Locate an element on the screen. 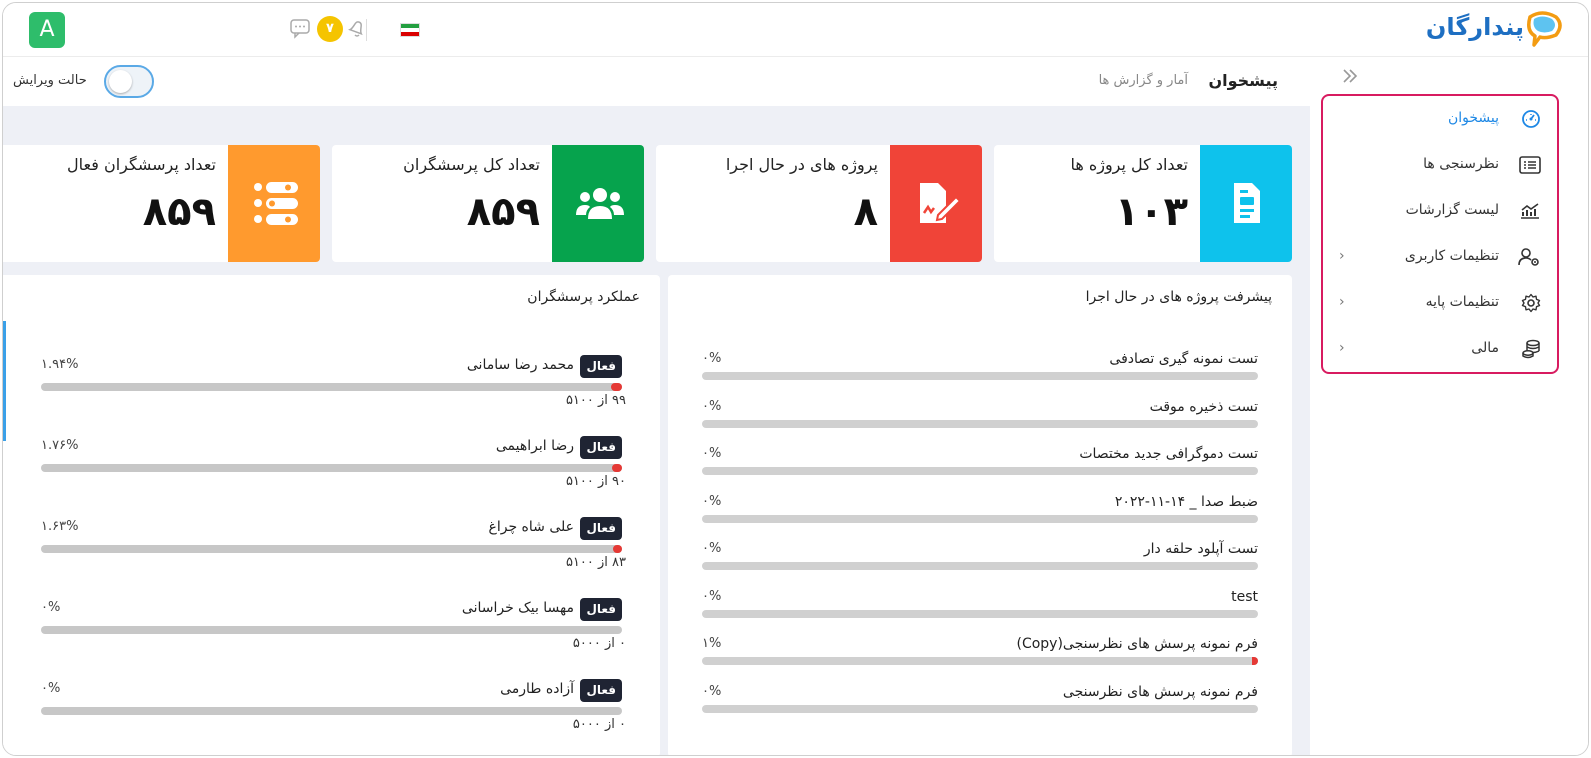  panel-title: عملکرد پرسشگران is located at coordinates (583, 297).